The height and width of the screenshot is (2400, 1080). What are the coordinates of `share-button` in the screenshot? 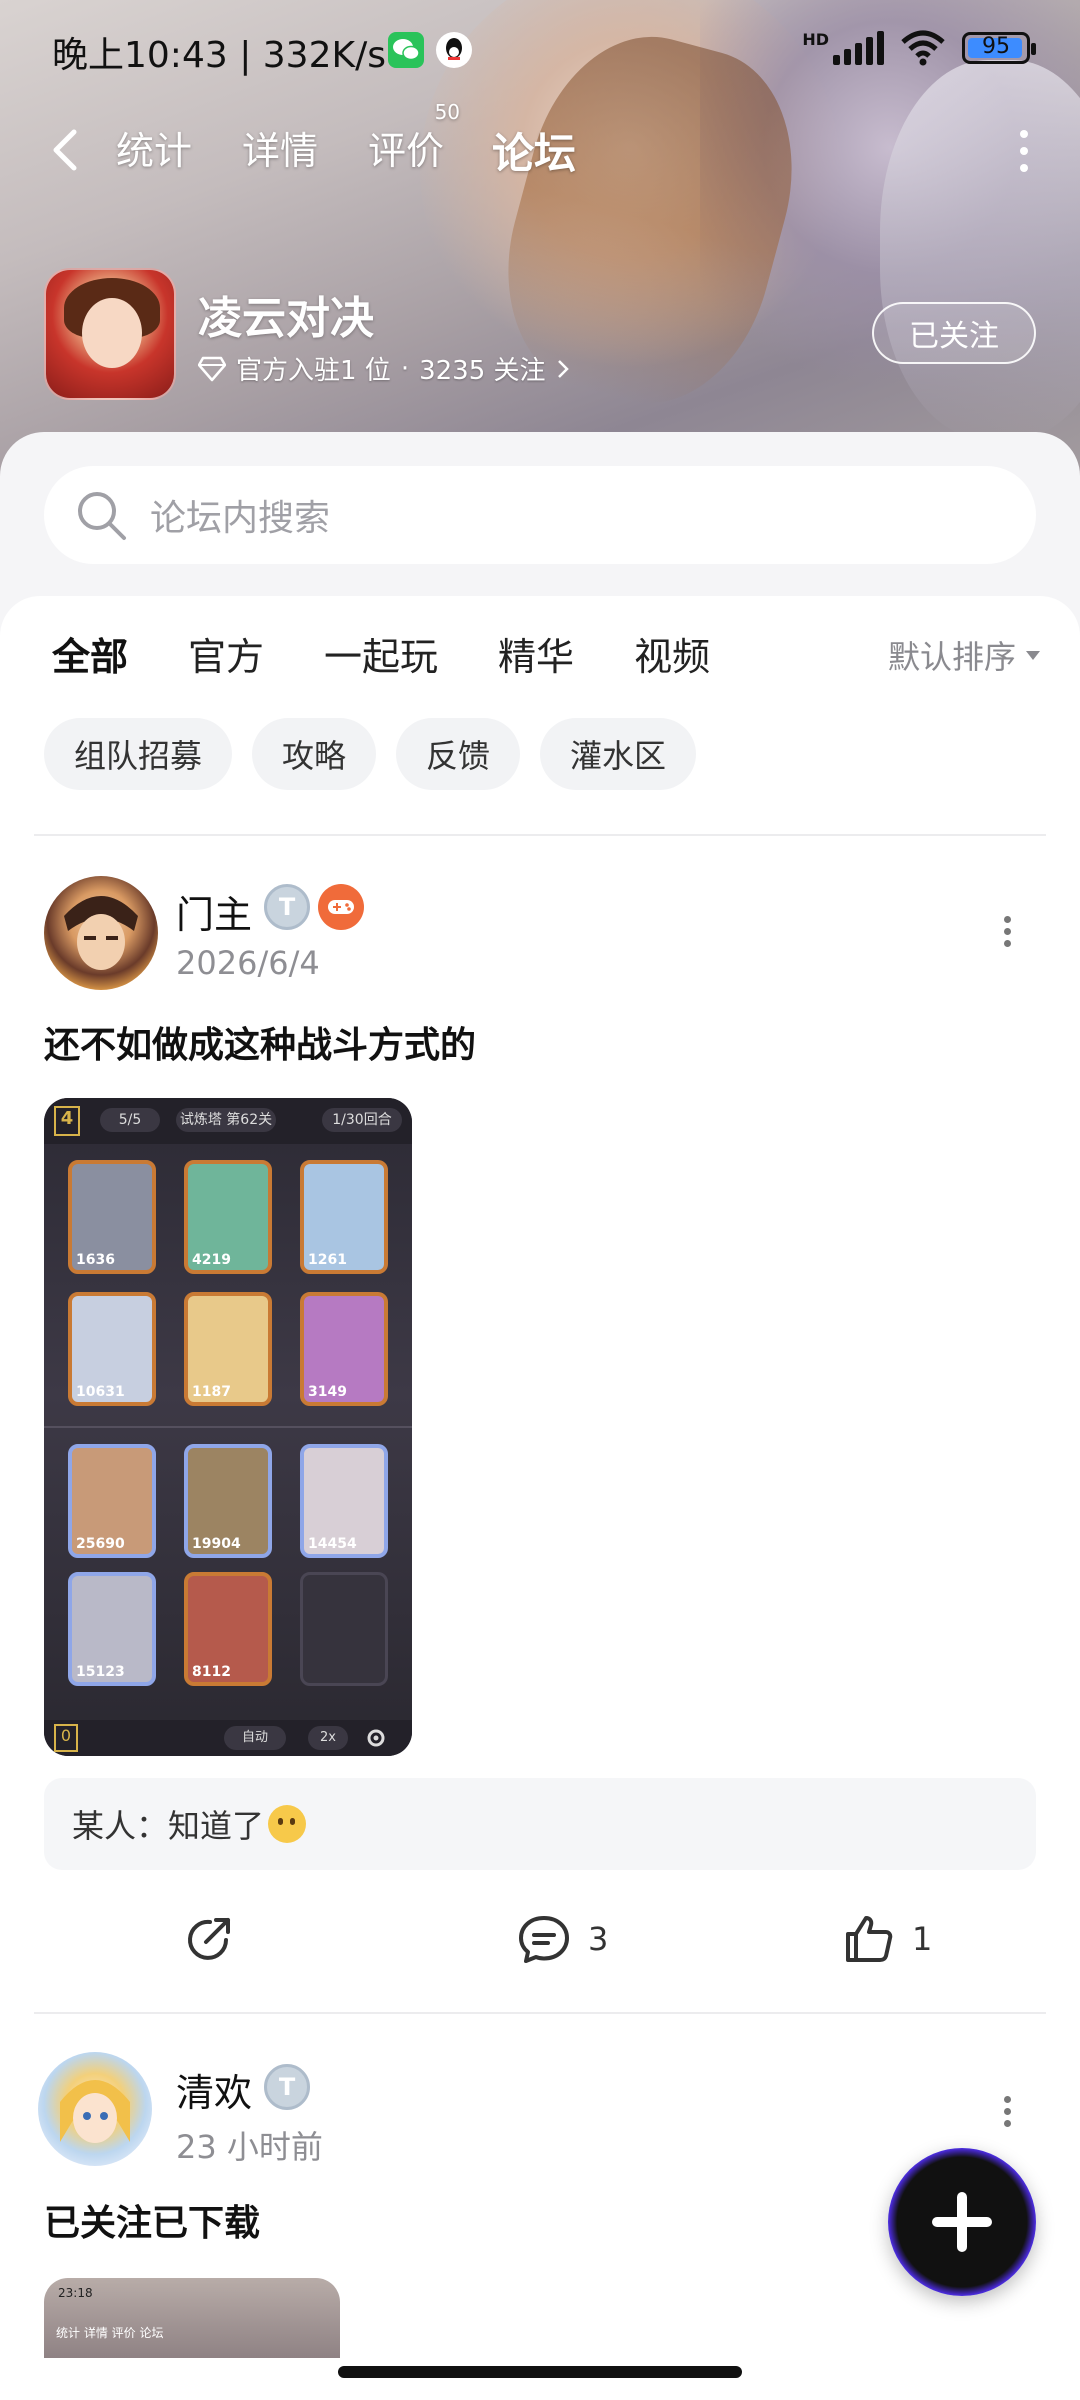 It's located at (209, 1939).